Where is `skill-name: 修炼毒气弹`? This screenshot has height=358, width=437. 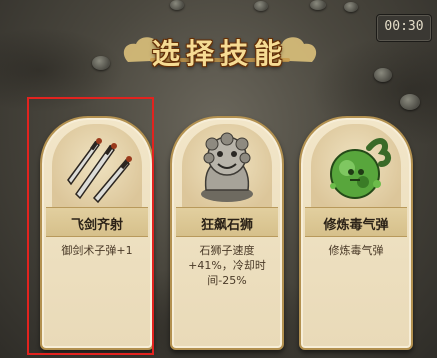 skill-name: 修炼毒气弹 is located at coordinates (356, 225).